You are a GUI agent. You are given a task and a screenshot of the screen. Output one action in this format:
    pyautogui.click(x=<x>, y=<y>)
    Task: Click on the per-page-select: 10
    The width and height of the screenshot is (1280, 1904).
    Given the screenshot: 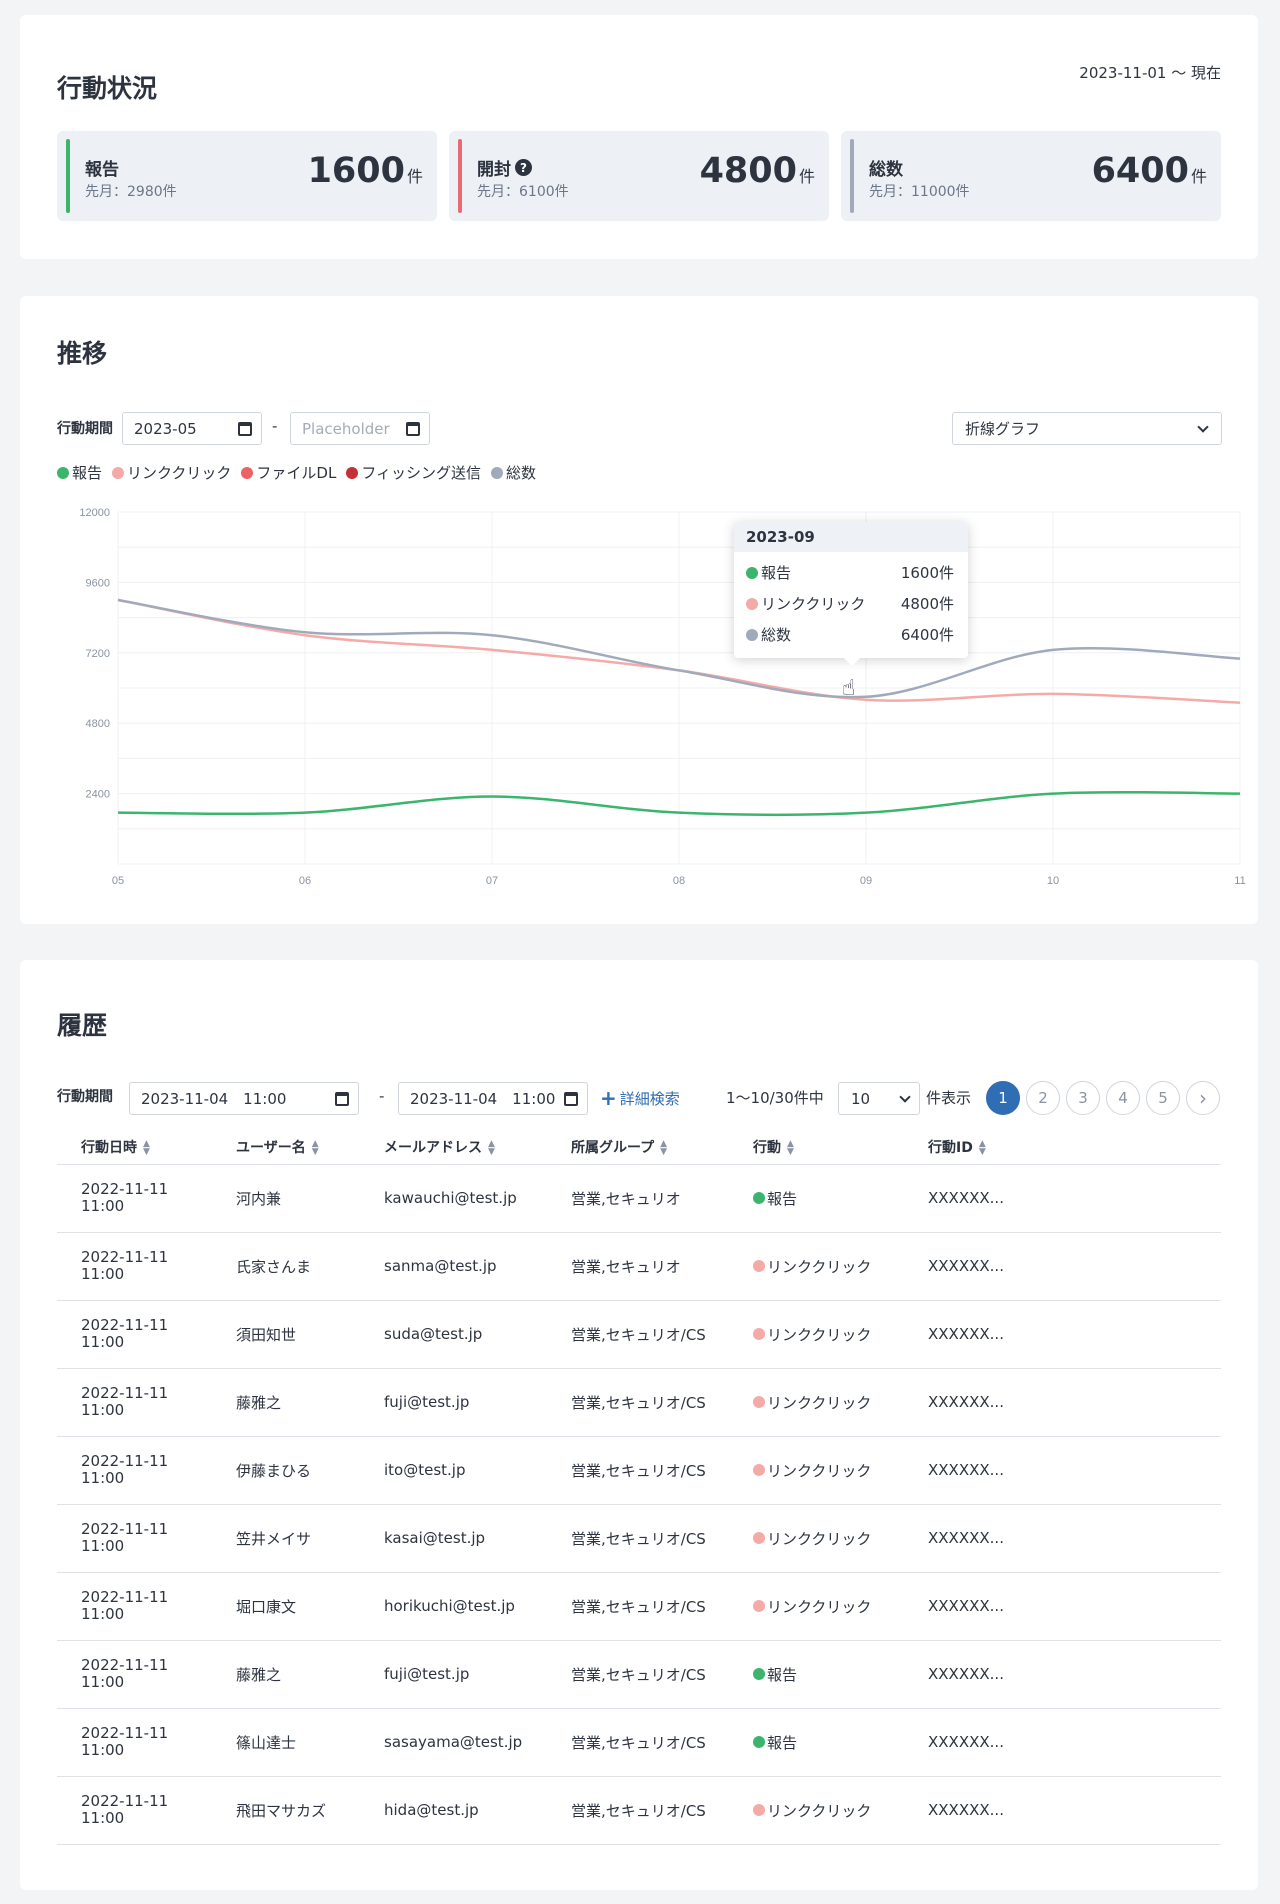 What is the action you would take?
    pyautogui.click(x=879, y=1098)
    